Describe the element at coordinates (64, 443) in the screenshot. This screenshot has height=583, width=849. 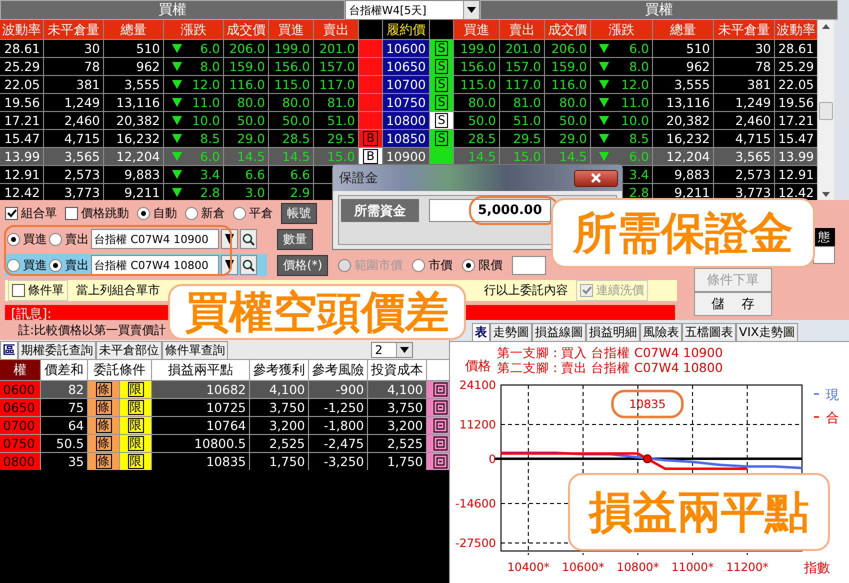
I see `table-cell: 50.5` at that location.